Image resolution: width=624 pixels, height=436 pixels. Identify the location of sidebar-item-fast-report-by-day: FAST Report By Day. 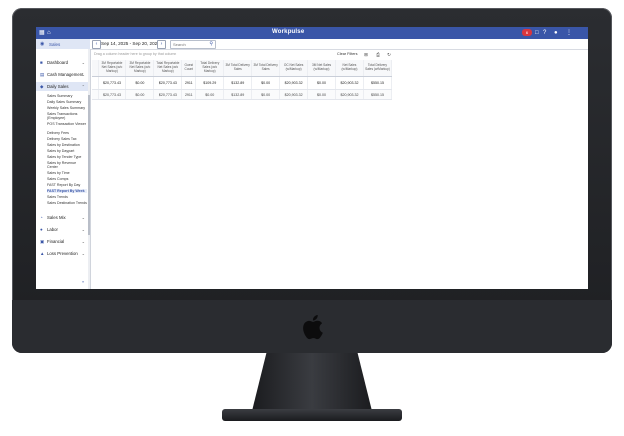
(67, 185).